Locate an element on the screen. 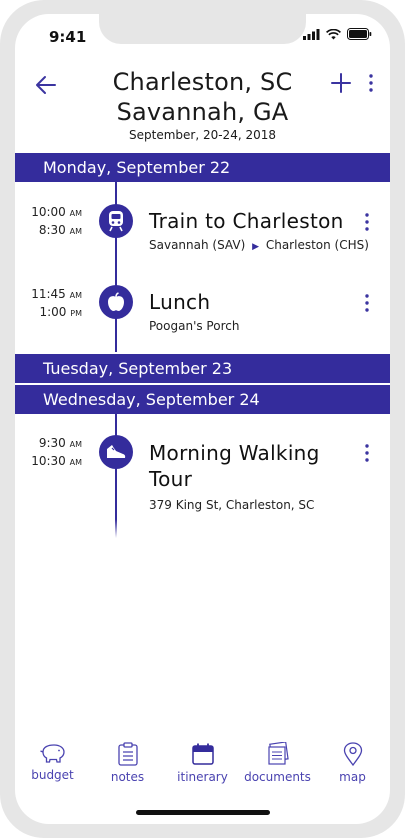 The image size is (405, 838). event-end-time: 10:30 is located at coordinates (48, 461).